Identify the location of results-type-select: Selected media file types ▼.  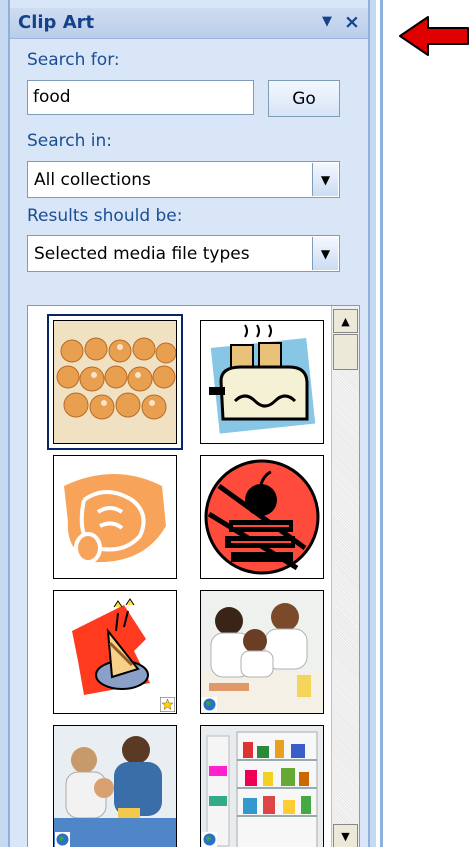
(183, 253).